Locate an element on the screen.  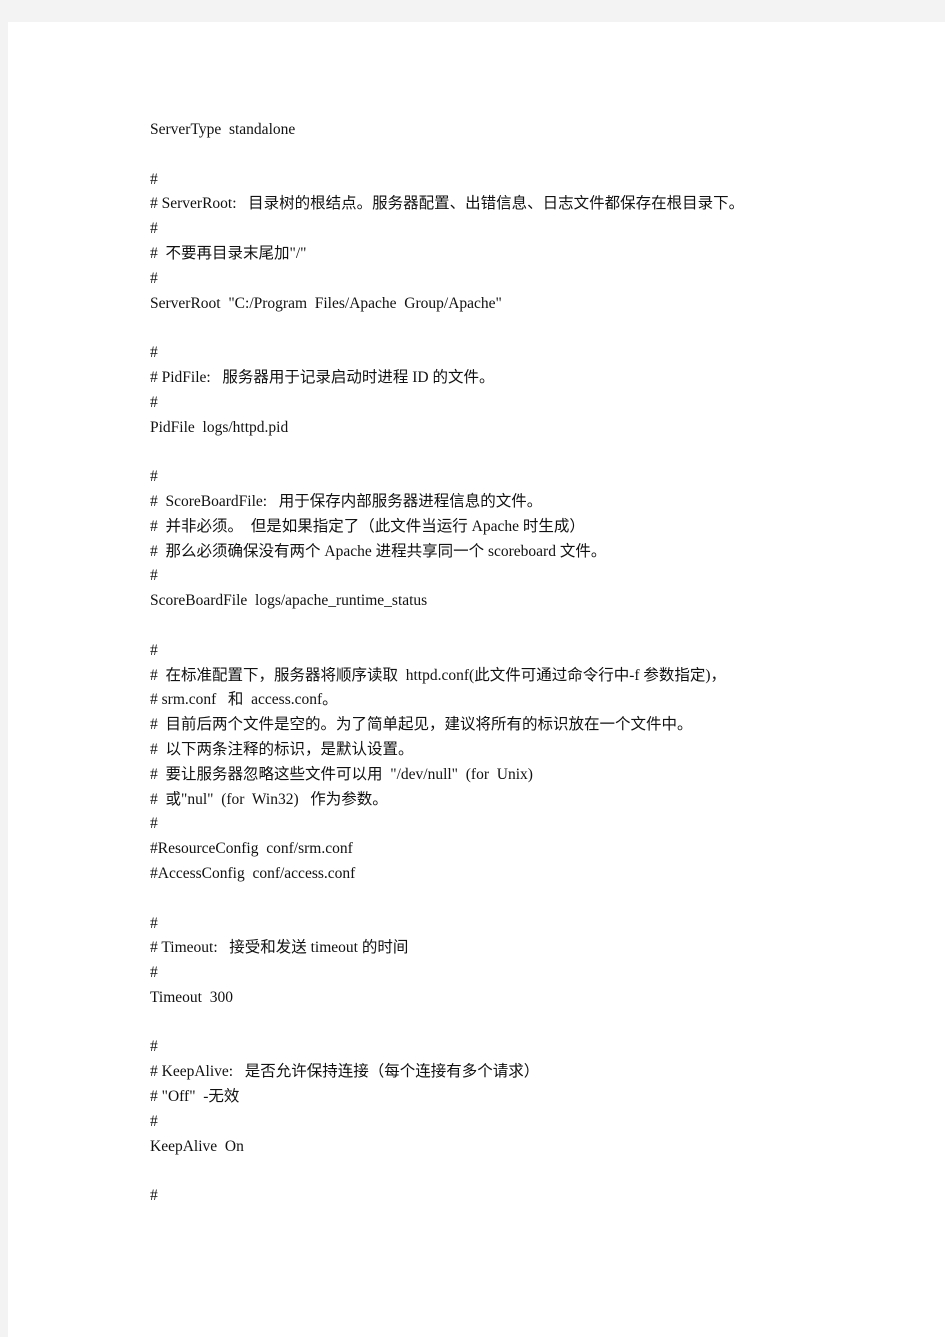
text-line: Timeout 300 is located at coordinates (191, 997).